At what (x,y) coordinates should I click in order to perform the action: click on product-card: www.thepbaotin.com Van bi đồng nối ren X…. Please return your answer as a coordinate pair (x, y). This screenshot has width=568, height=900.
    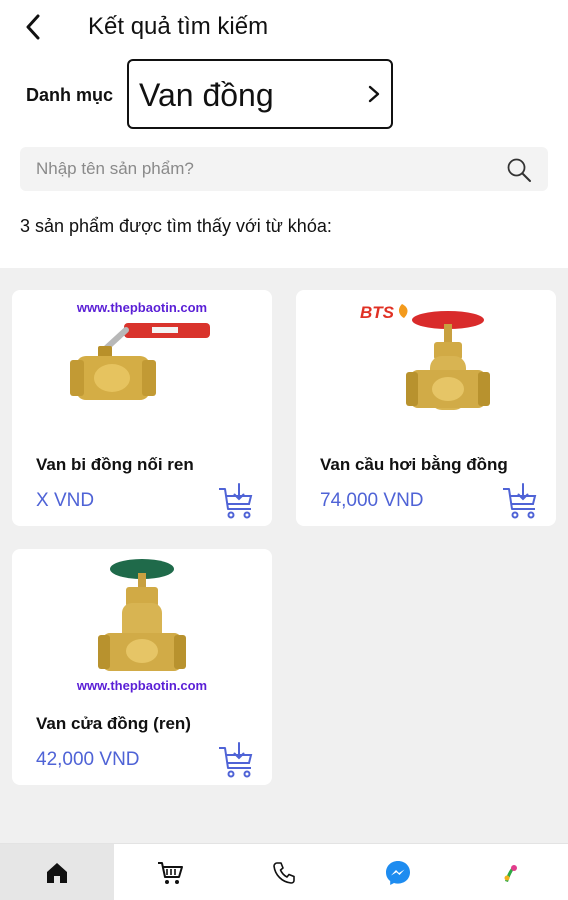
    Looking at the image, I should click on (142, 408).